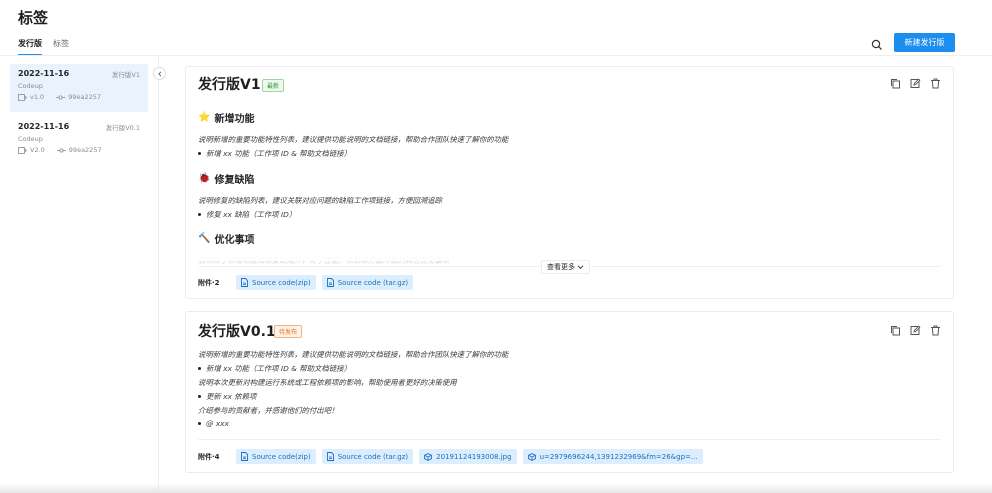 This screenshot has height=493, width=992. Describe the element at coordinates (234, 119) in the screenshot. I see `section-title: 新增功能` at that location.